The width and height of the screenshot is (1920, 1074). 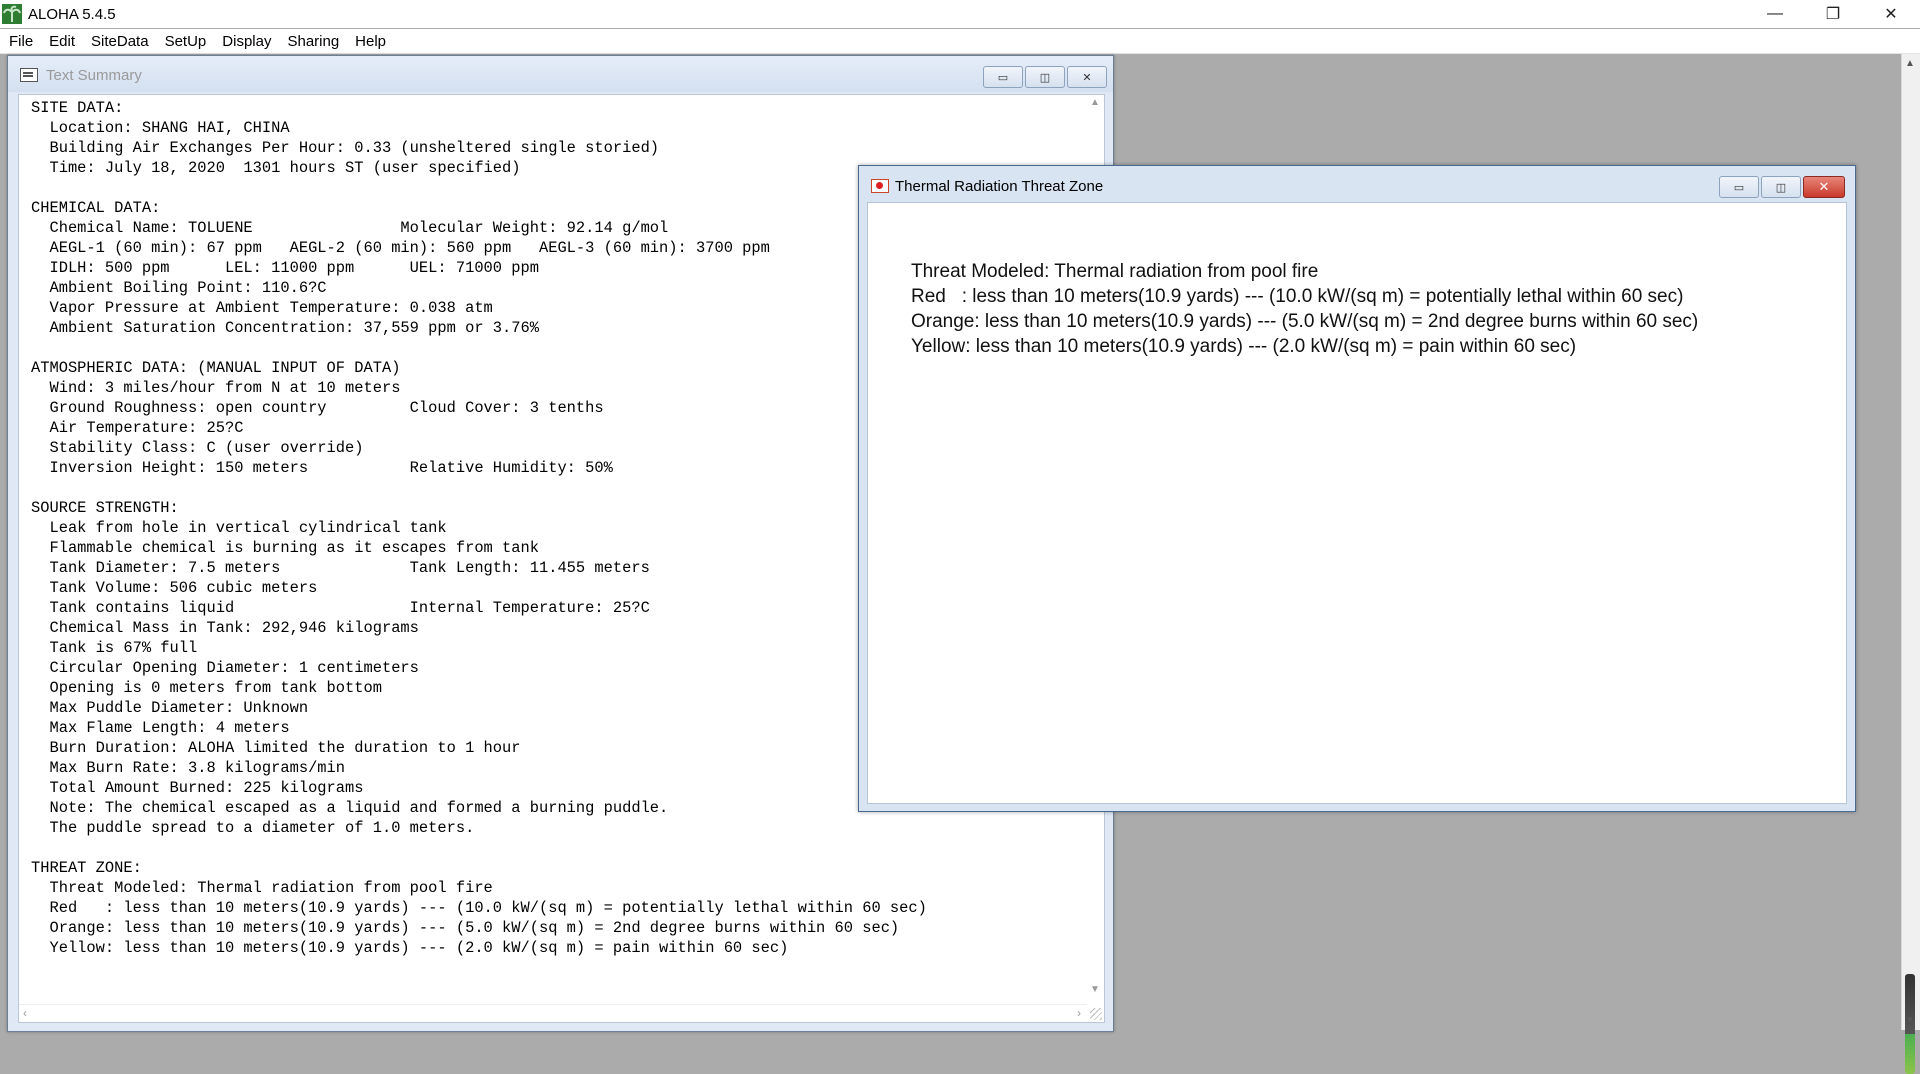 I want to click on threat-zone-icon, so click(x=880, y=186).